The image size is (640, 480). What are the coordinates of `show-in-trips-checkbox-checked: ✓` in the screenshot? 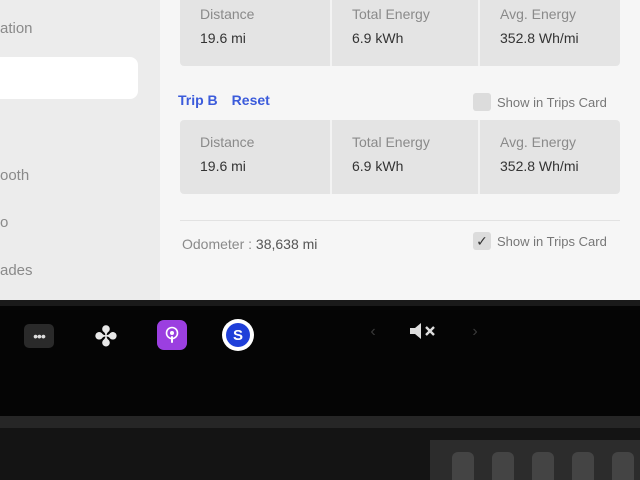 It's located at (482, 241).